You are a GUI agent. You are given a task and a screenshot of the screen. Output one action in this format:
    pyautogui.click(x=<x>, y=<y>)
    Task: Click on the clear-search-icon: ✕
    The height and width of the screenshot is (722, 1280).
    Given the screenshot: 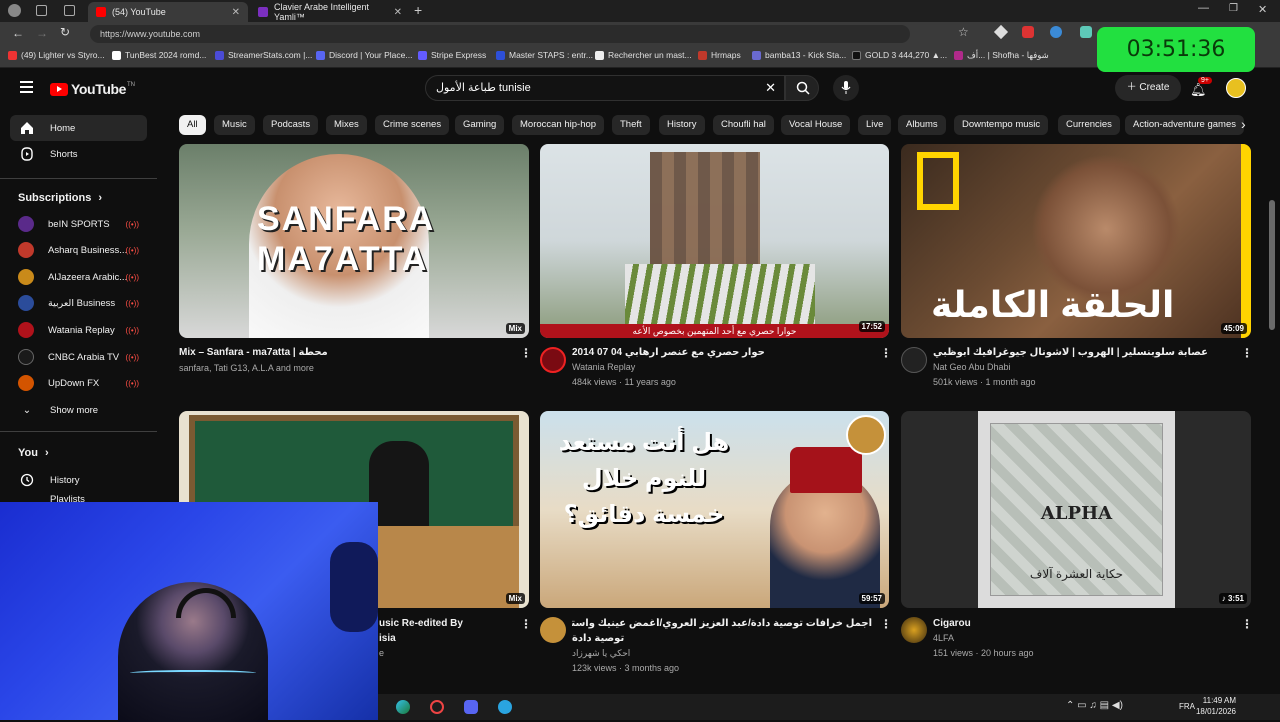 What is the action you would take?
    pyautogui.click(x=770, y=88)
    